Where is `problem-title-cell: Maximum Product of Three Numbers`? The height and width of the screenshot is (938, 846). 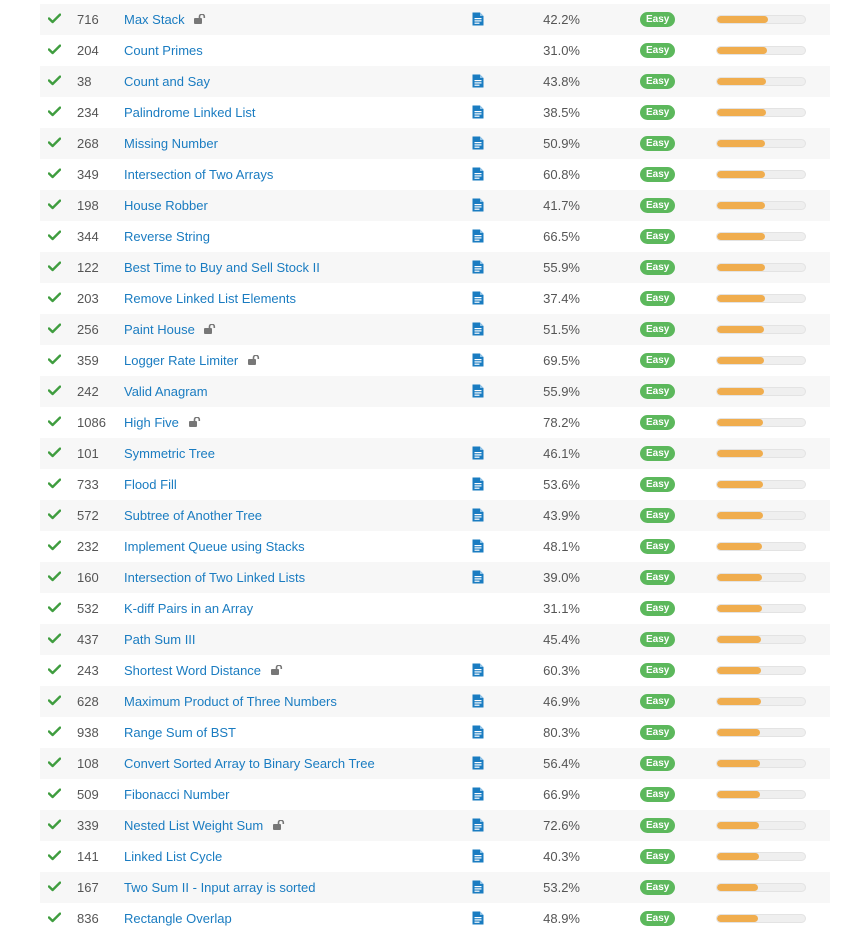
problem-title-cell: Maximum Product of Three Numbers is located at coordinates (230, 701).